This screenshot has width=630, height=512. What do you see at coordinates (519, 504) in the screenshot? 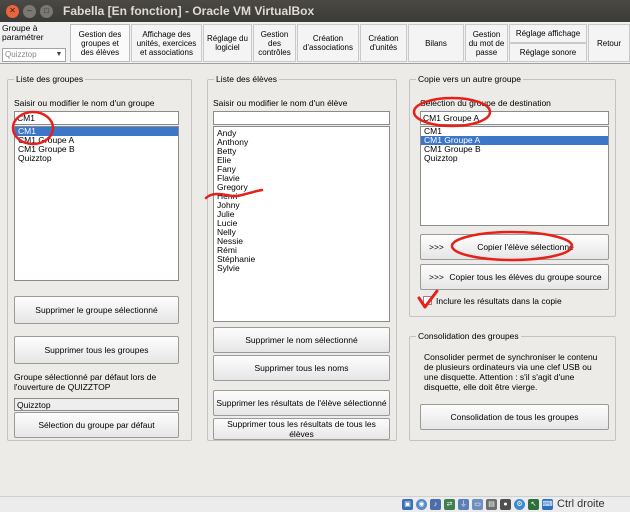
I see `cpu-icon: ⚙` at bounding box center [519, 504].